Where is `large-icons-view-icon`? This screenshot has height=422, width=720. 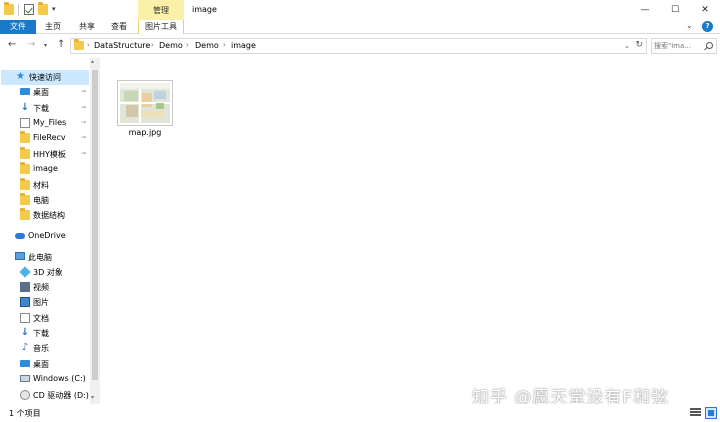
large-icons-view-icon is located at coordinates (711, 413).